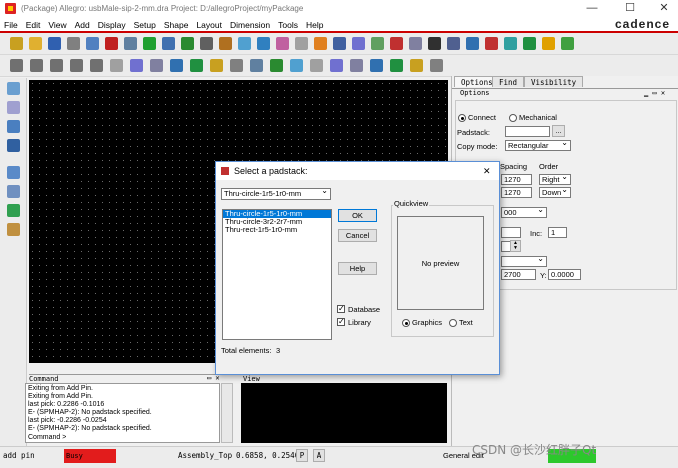  What do you see at coordinates (277, 230) in the screenshot?
I see `padstack-list-item: Thru-rect-1r5-1r0-mm` at bounding box center [277, 230].